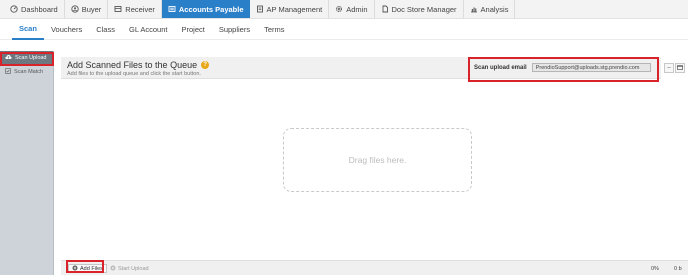  I want to click on nav-label: Admin, so click(357, 9).